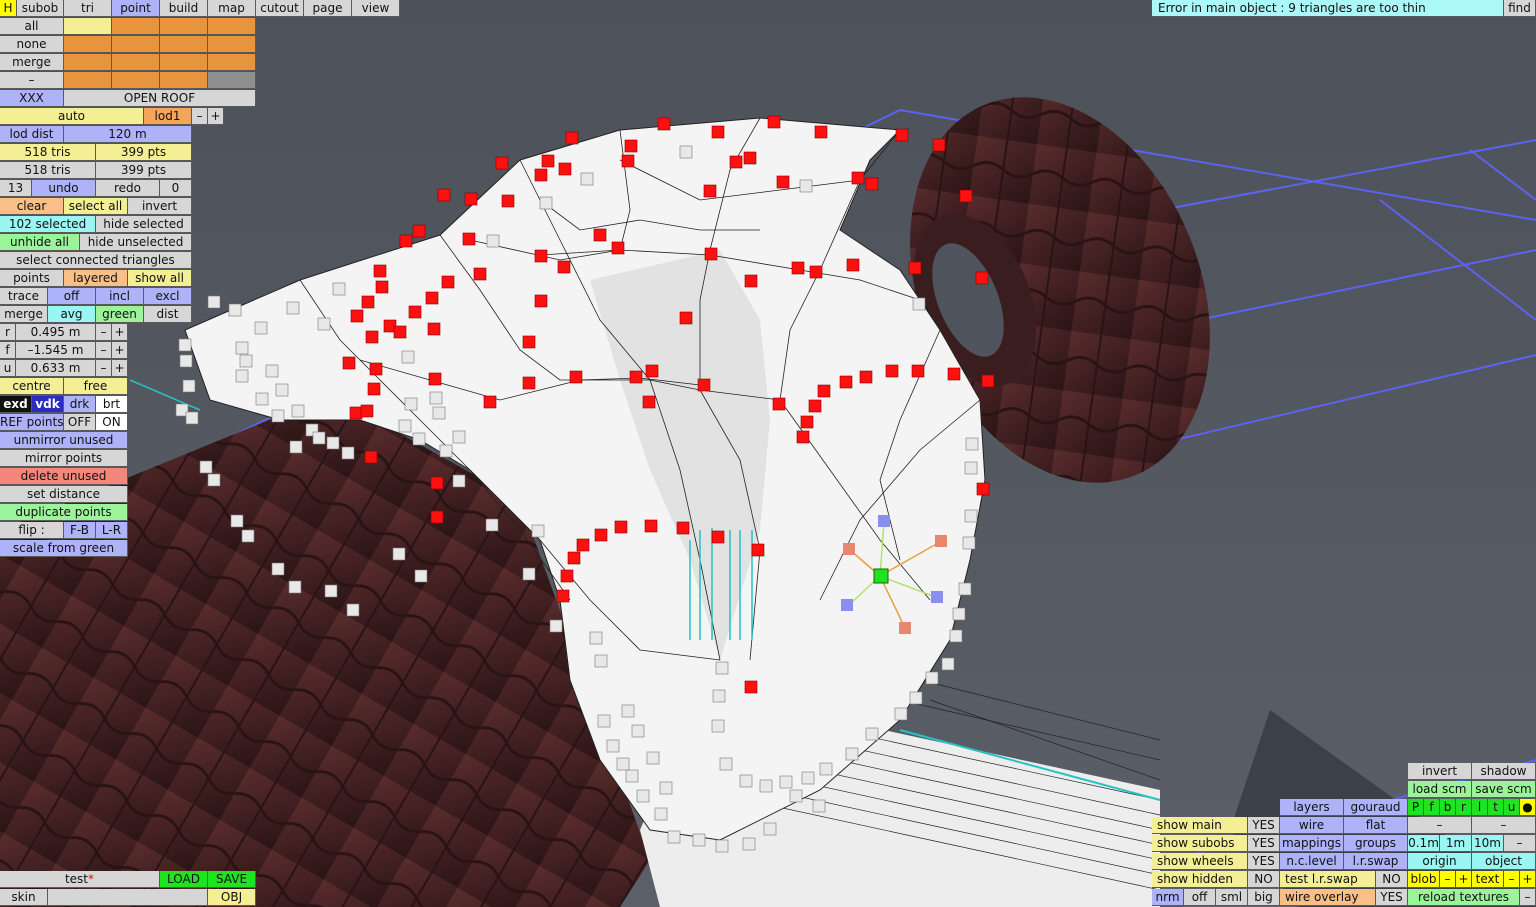  What do you see at coordinates (1448, 807) in the screenshot?
I see `toggle-b: b` at bounding box center [1448, 807].